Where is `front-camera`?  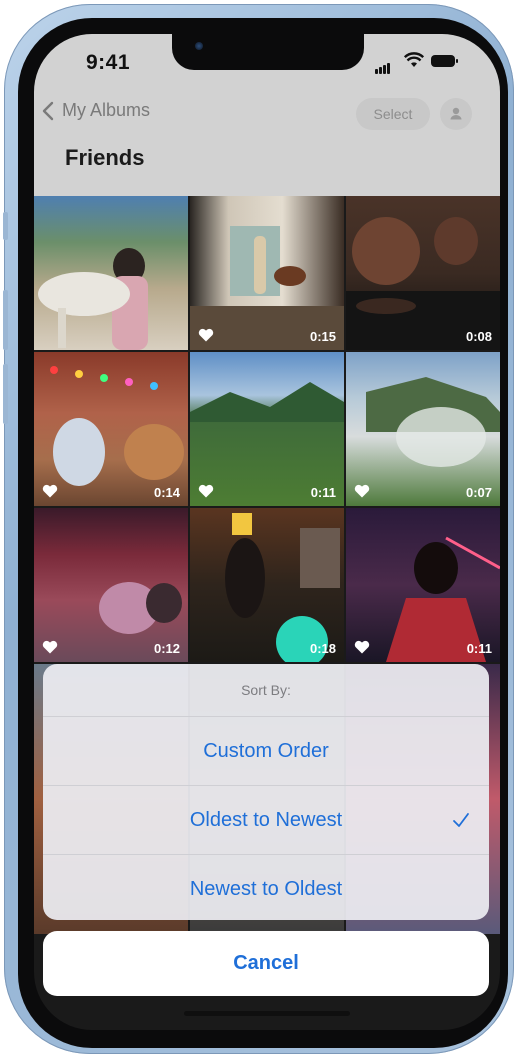
front-camera is located at coordinates (199, 46).